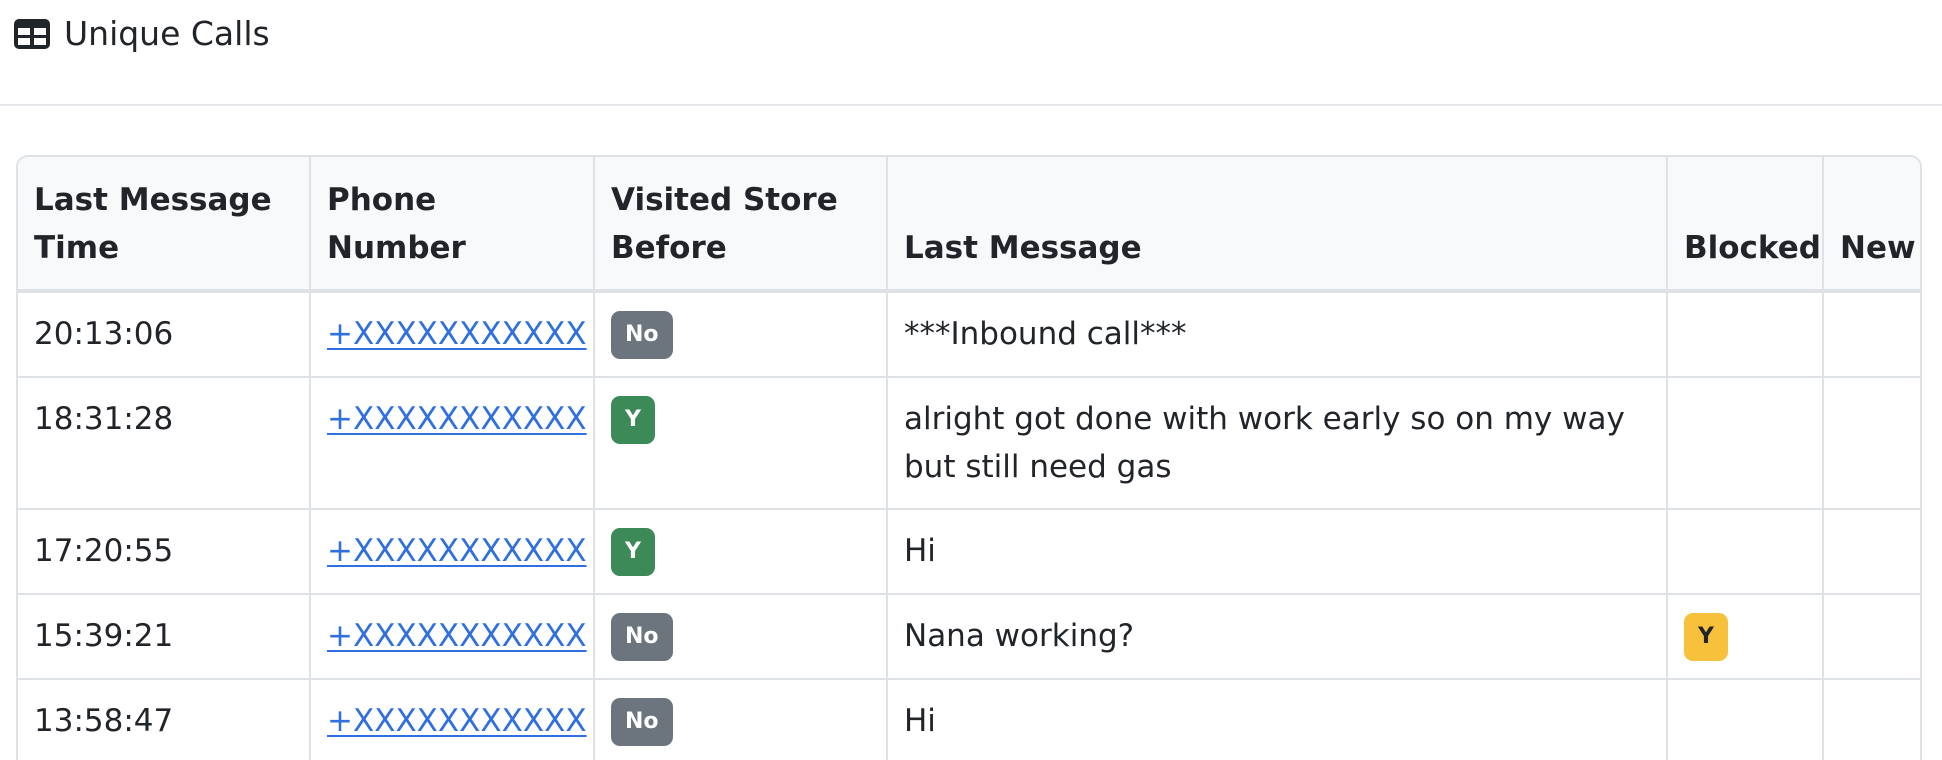  What do you see at coordinates (164, 443) in the screenshot?
I see `time-cell: 18:31:28` at bounding box center [164, 443].